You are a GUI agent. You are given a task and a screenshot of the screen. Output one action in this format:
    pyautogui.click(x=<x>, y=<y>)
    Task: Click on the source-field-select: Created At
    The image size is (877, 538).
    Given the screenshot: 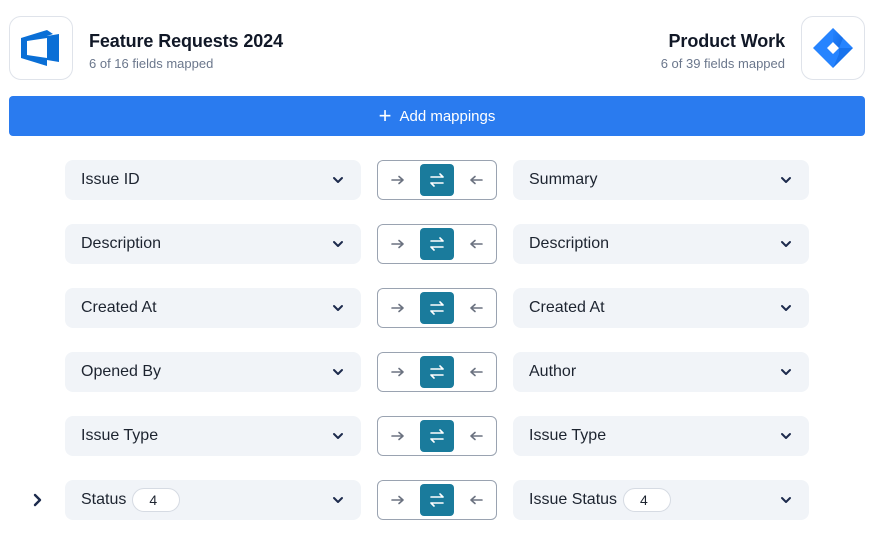 What is the action you would take?
    pyautogui.click(x=213, y=308)
    